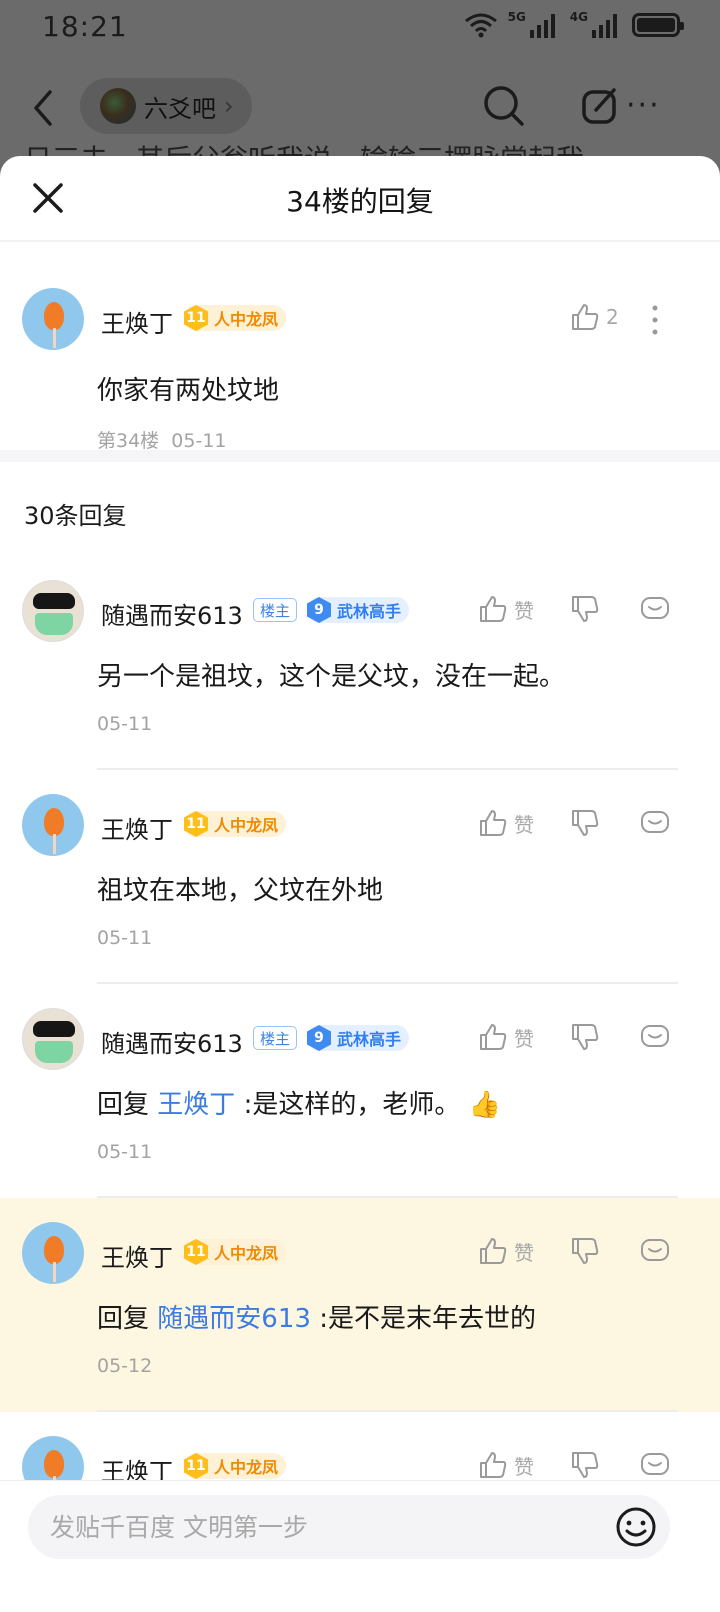  Describe the element at coordinates (427, 1319) in the screenshot. I see `reply-body: :是不是末年去世的` at that location.